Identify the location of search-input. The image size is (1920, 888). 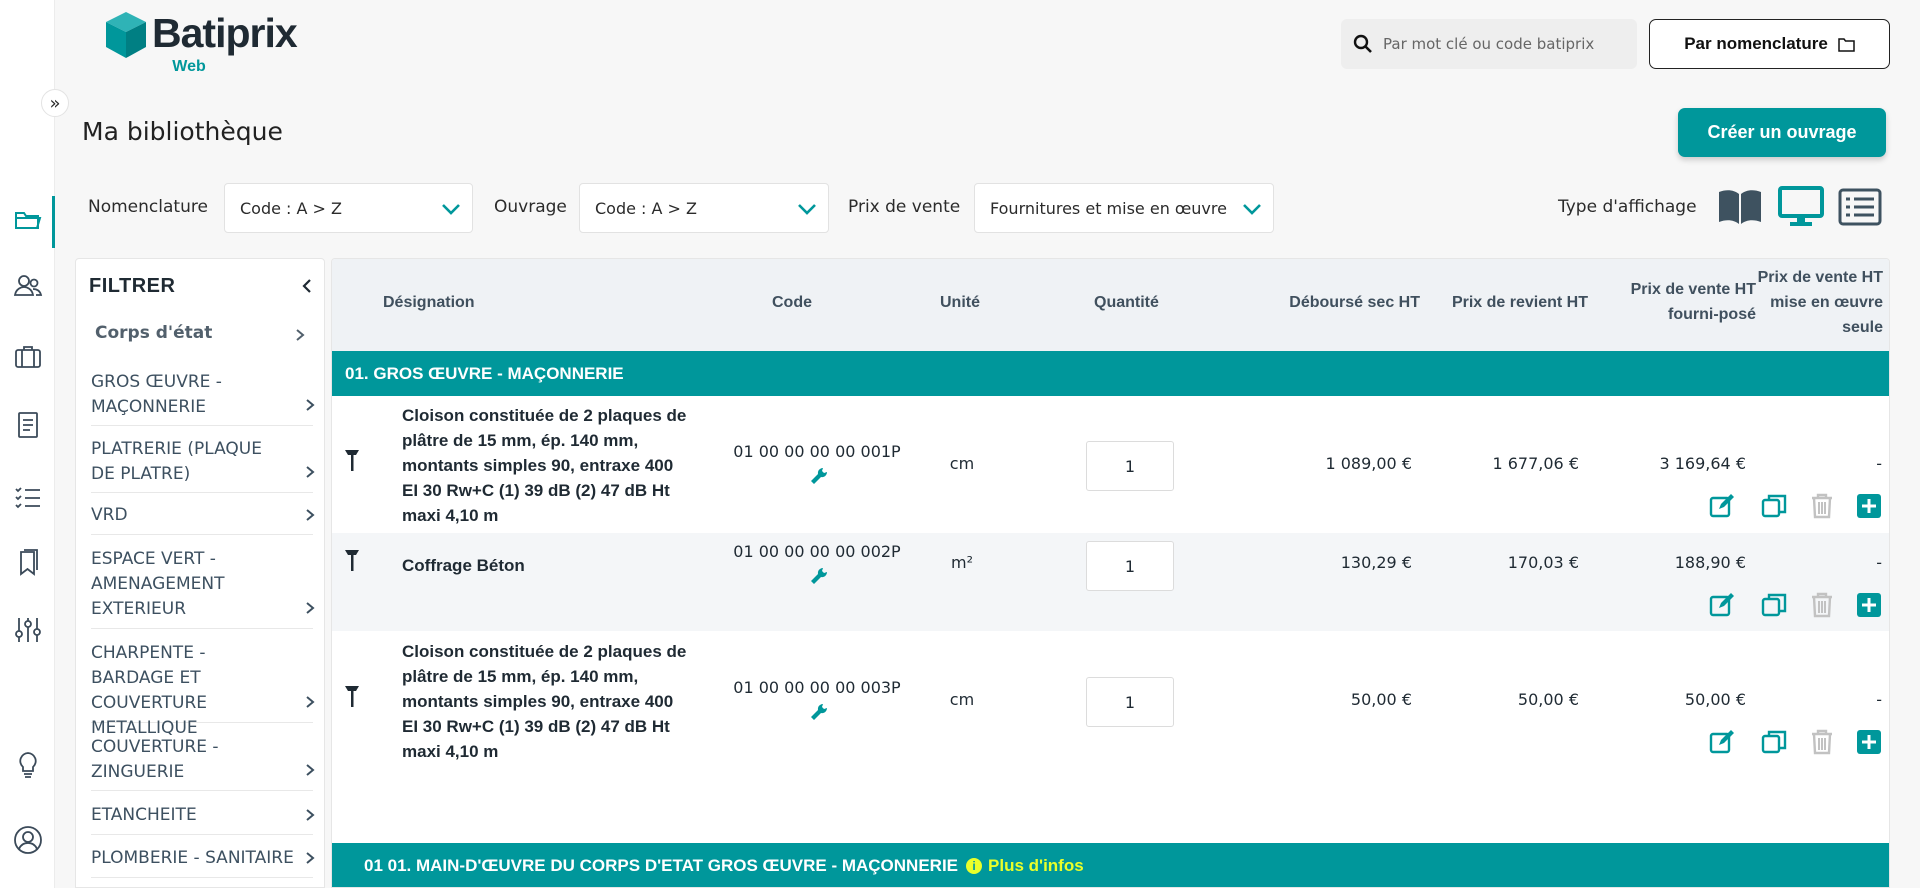
(1503, 44).